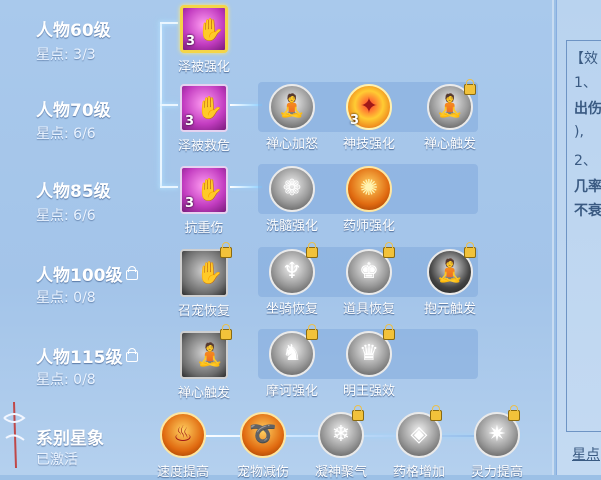 Image resolution: width=601 pixels, height=480 pixels. What do you see at coordinates (497, 442) in the screenshot?
I see `skill-lingli-tigao: ✷ 灵力提高` at bounding box center [497, 442].